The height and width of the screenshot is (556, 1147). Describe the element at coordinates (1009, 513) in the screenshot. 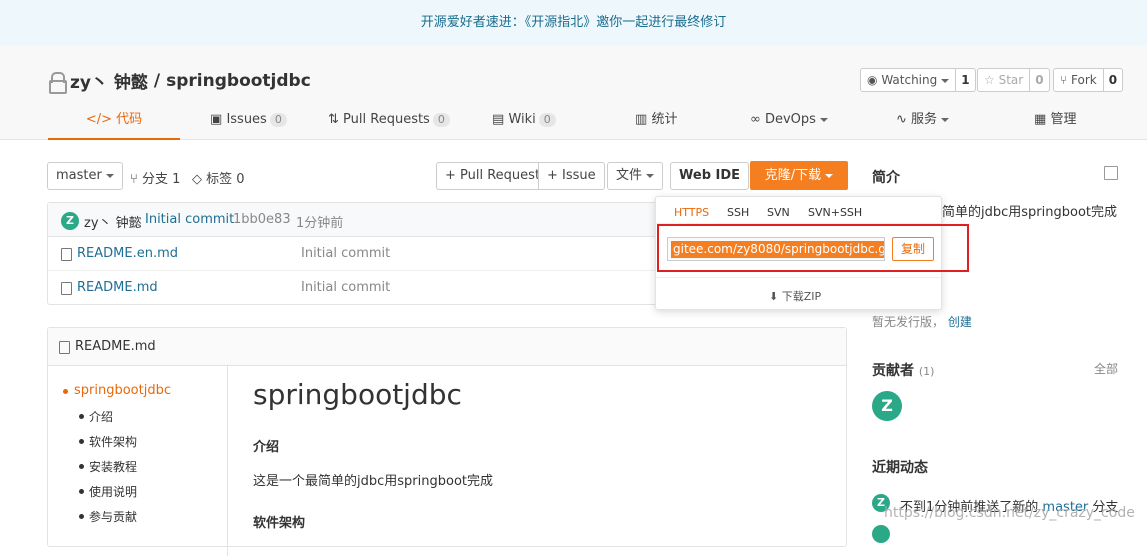

I see `watermark: https://blog.csdn.net/zy_crazy_code` at that location.